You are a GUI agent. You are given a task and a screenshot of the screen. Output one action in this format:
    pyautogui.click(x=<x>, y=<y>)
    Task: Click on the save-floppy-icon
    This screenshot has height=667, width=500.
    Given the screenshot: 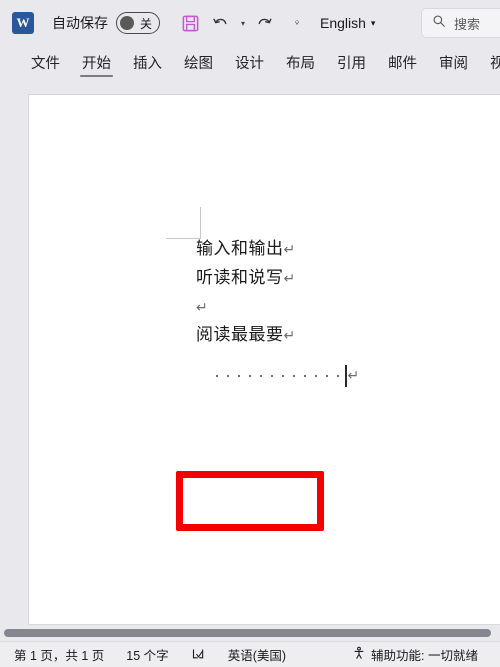 What is the action you would take?
    pyautogui.click(x=190, y=23)
    